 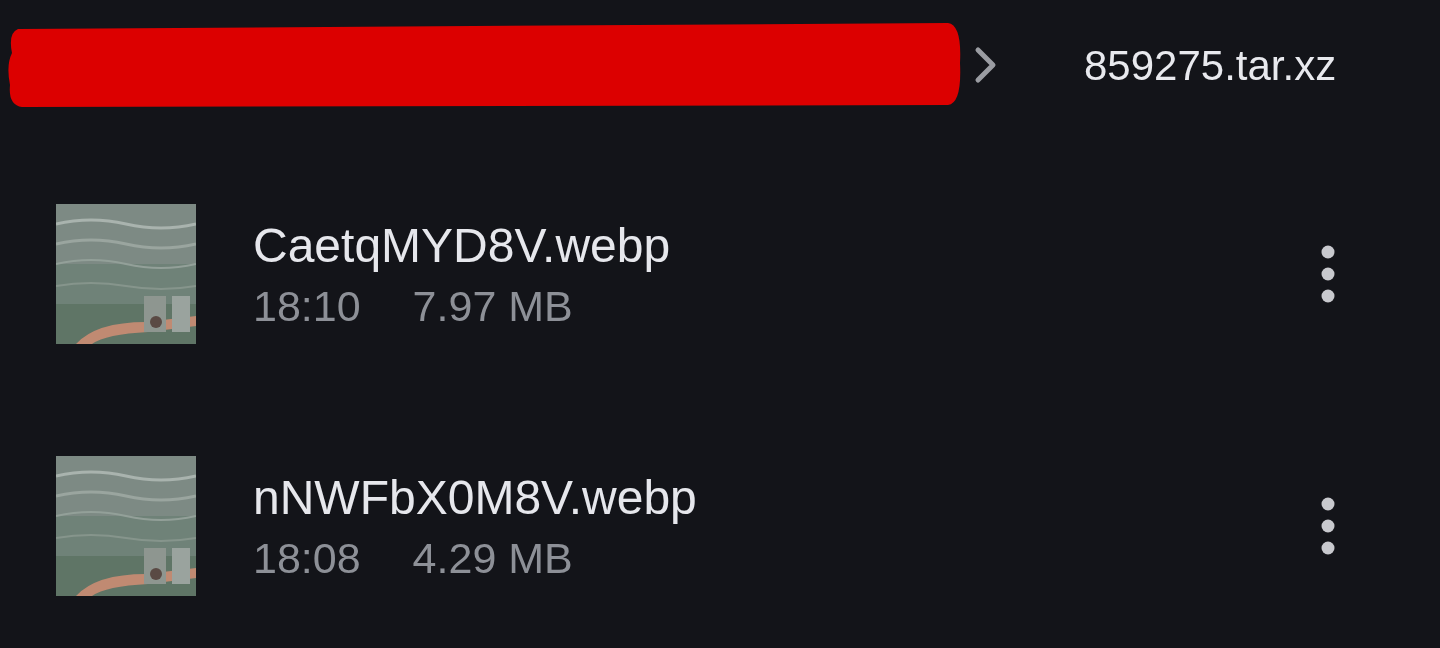 I want to click on file-time: 18:10, so click(x=307, y=306).